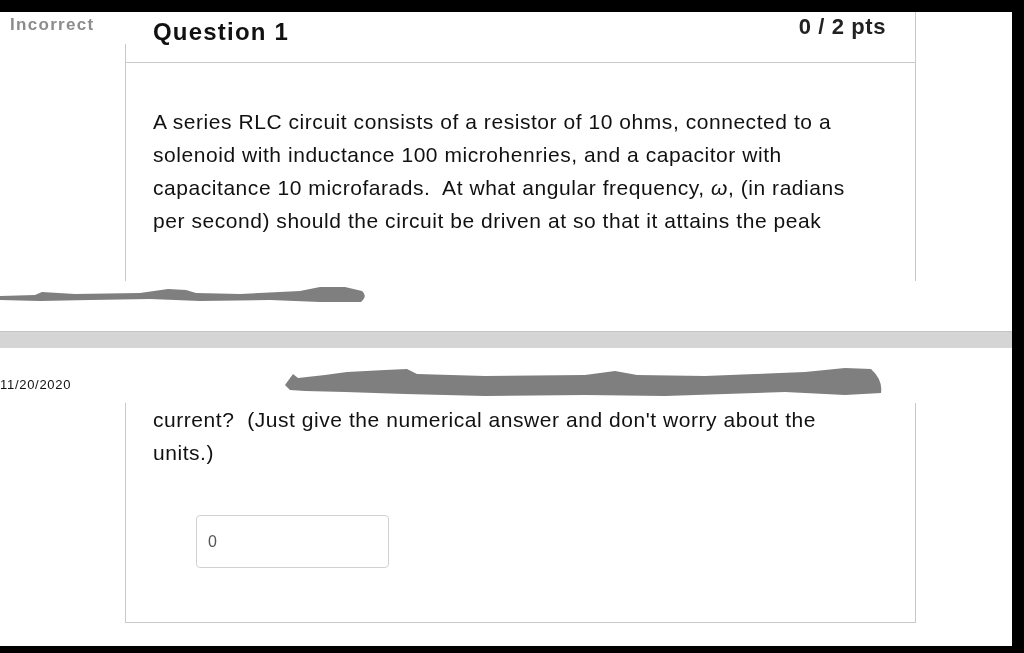 This screenshot has width=1024, height=653. Describe the element at coordinates (36, 385) in the screenshot. I see `print-date: 11/20/2020` at that location.